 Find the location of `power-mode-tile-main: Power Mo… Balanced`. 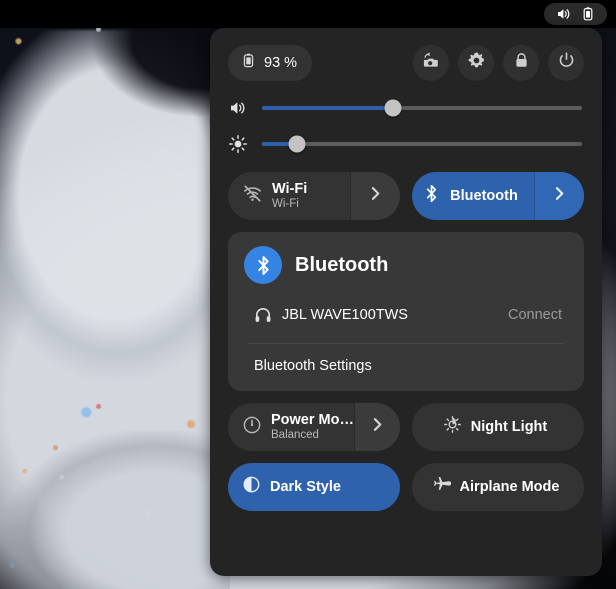

power-mode-tile-main: Power Mo… Balanced is located at coordinates (291, 427).